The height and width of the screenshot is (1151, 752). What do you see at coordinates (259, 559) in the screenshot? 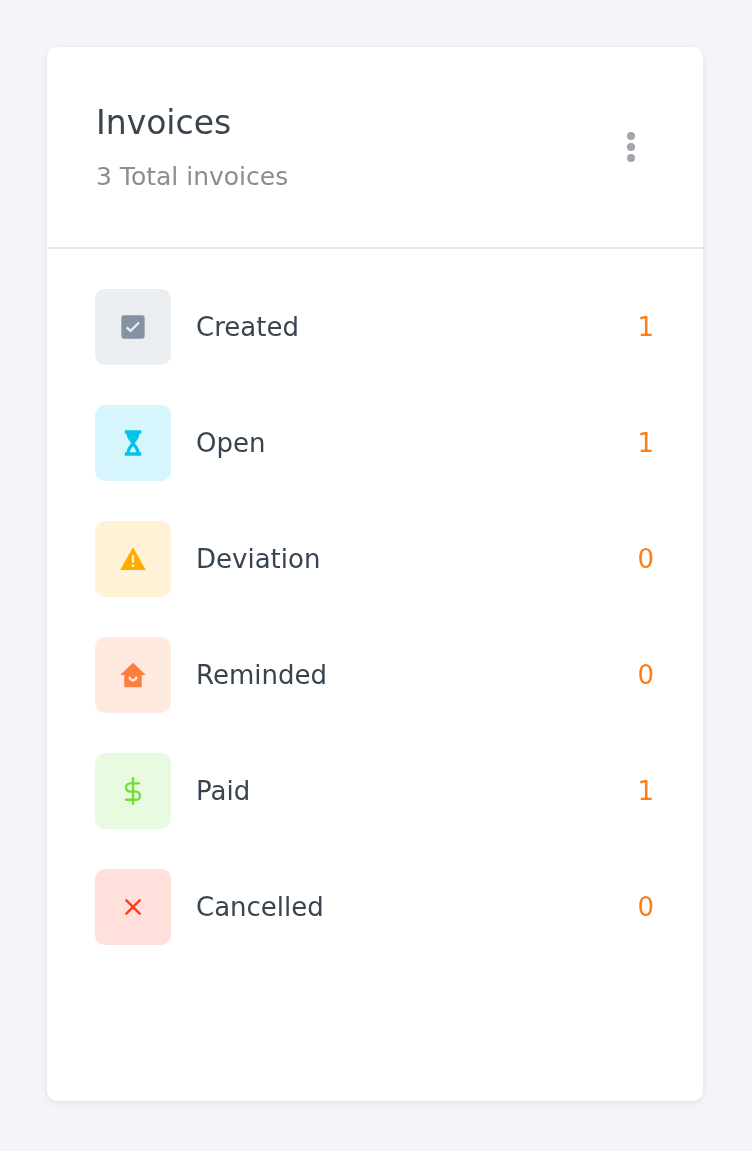
I see `status-label: Deviation` at bounding box center [259, 559].